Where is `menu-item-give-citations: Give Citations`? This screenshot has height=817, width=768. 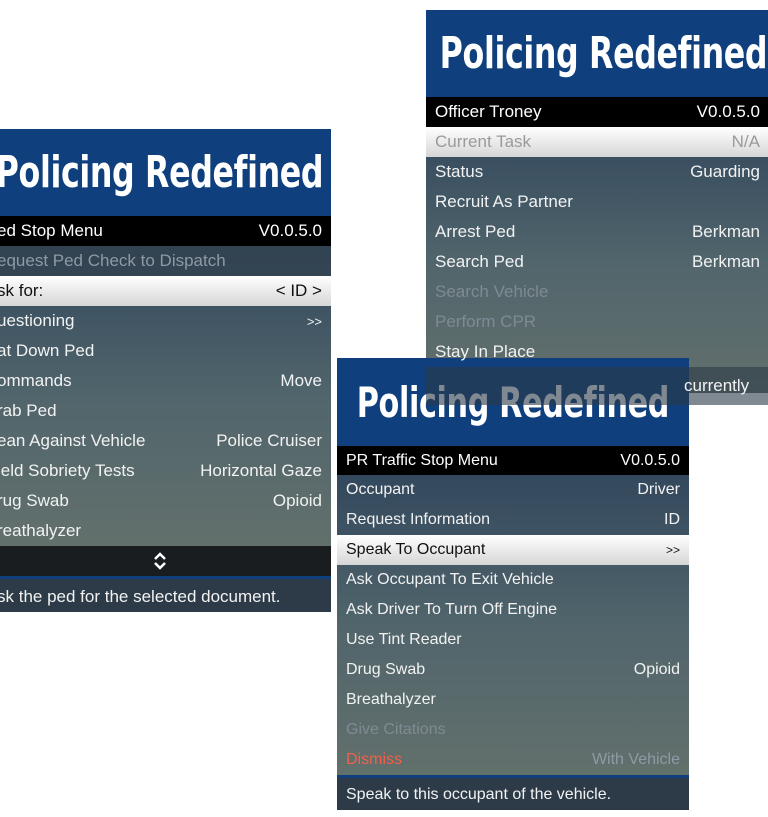
menu-item-give-citations: Give Citations is located at coordinates (513, 730).